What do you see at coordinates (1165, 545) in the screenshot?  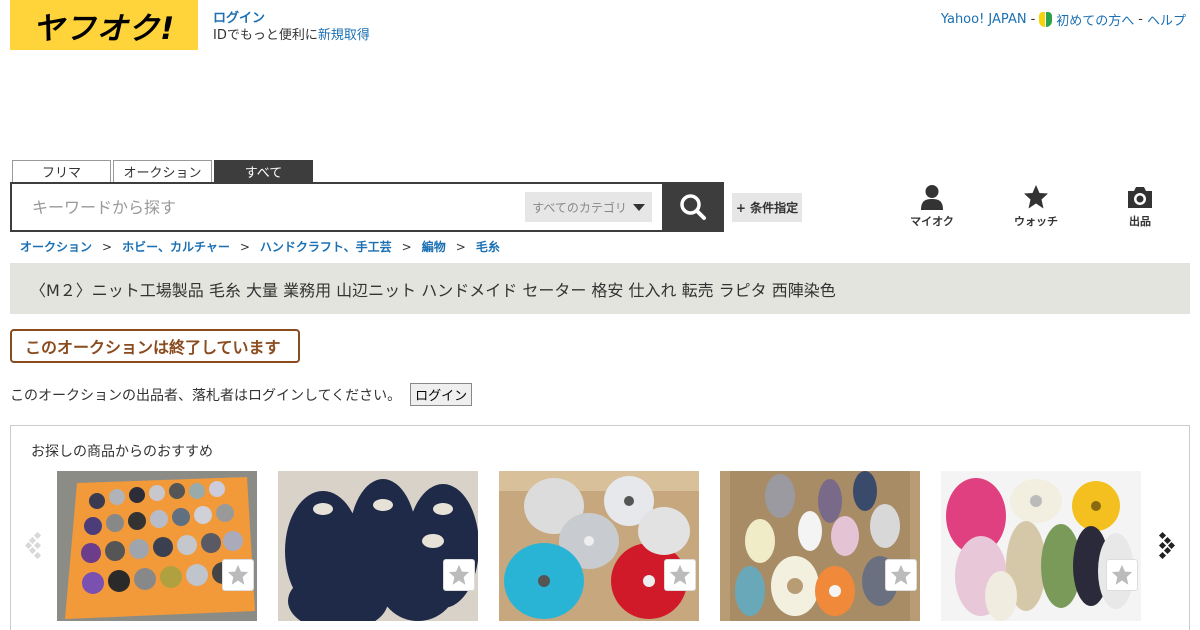 I see `carousel-next-arrow-icon` at bounding box center [1165, 545].